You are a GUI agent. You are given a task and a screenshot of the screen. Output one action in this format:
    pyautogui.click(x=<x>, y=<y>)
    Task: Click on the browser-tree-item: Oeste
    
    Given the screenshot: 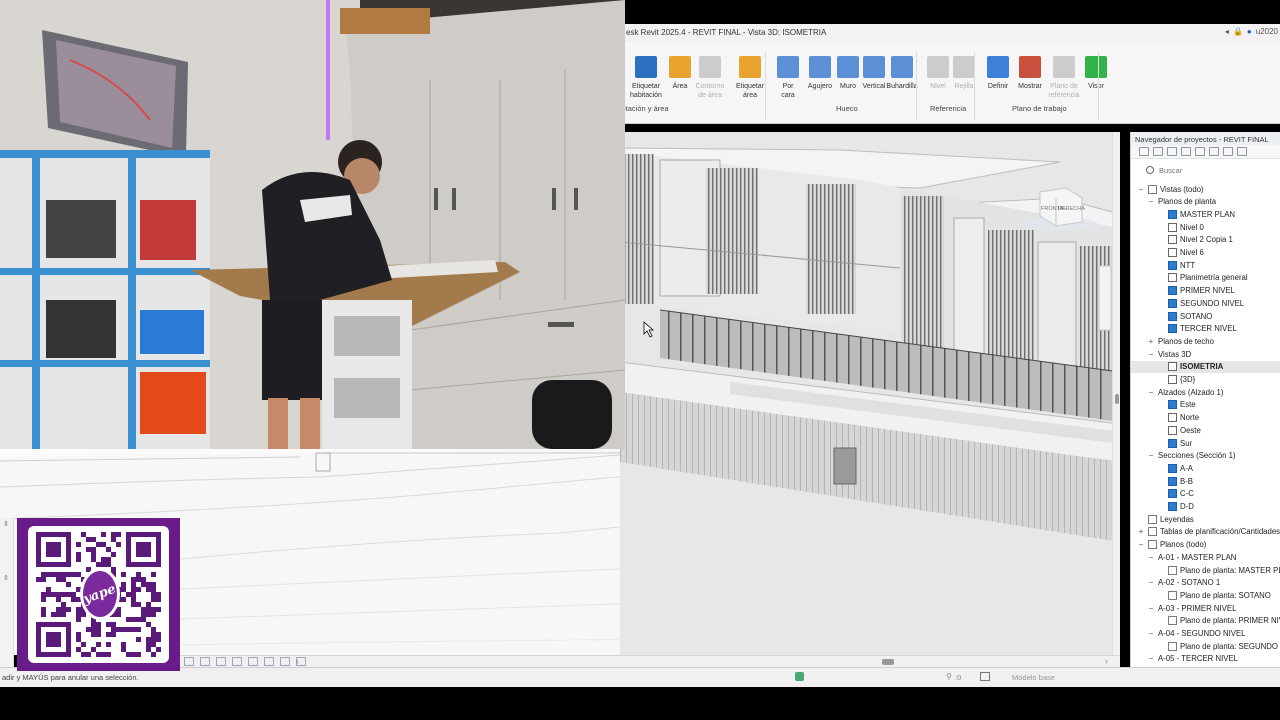 What is the action you would take?
    pyautogui.click(x=1179, y=430)
    